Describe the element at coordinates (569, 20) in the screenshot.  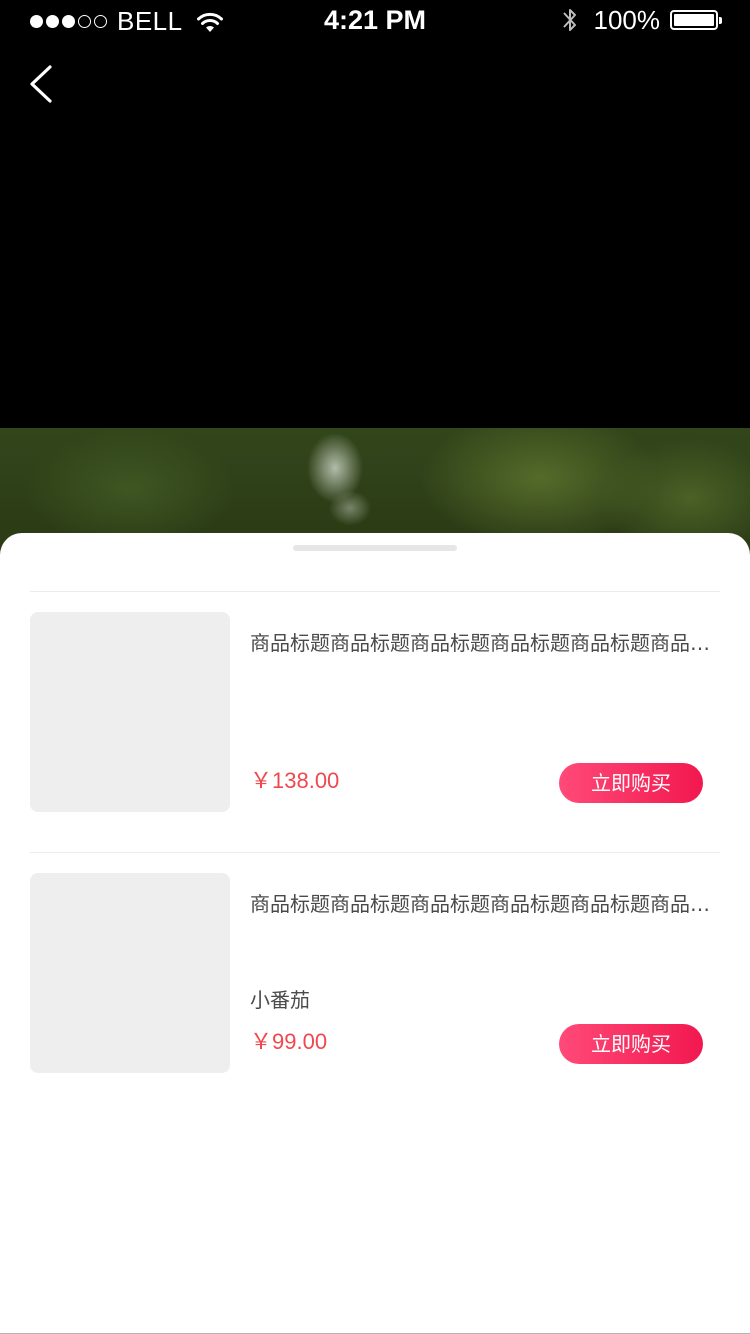
I see `bluetooth-icon` at that location.